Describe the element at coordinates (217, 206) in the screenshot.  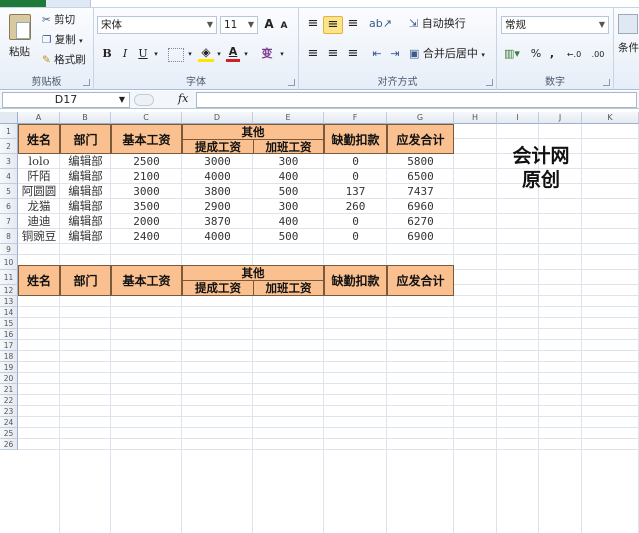
I see `table-cell: 2900` at that location.